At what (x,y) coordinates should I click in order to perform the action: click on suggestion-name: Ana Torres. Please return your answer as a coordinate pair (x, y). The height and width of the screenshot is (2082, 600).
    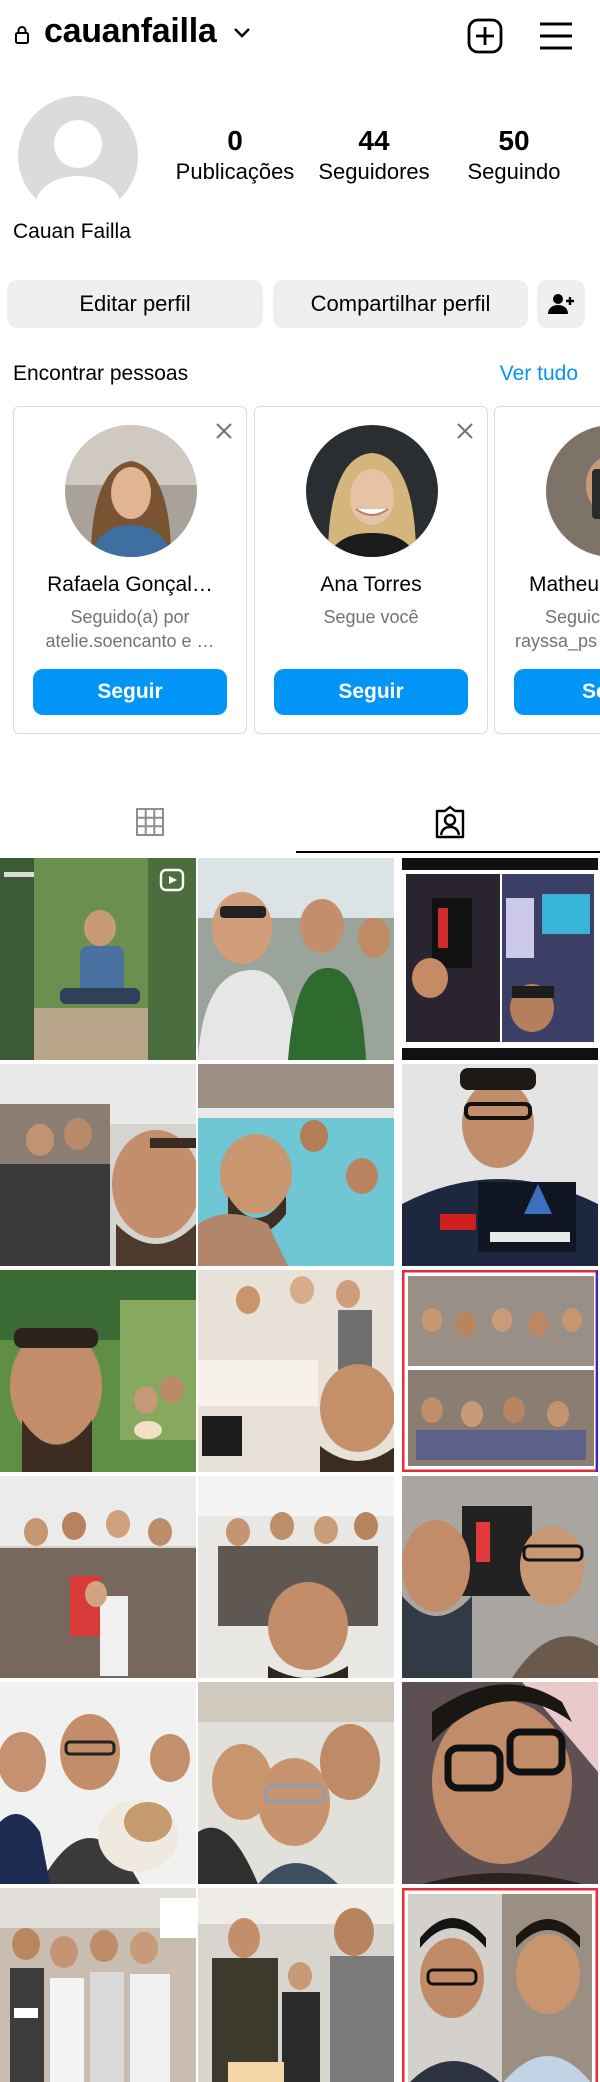
    Looking at the image, I should click on (371, 585).